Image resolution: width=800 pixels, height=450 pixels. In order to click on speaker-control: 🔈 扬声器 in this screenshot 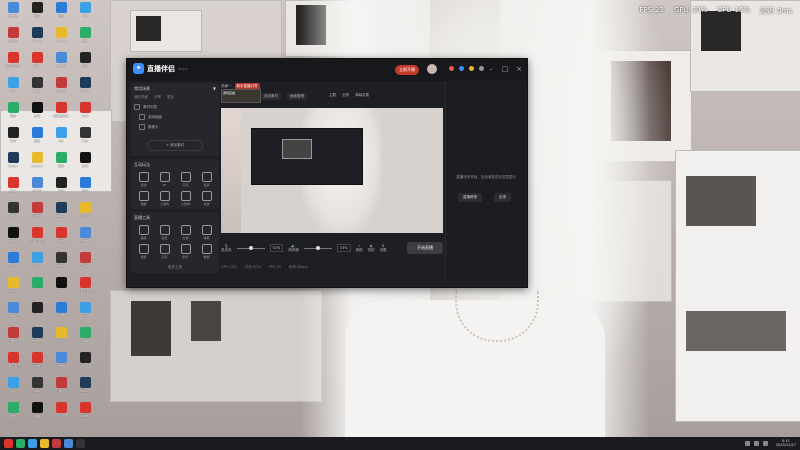, I will do `click(293, 248)`.